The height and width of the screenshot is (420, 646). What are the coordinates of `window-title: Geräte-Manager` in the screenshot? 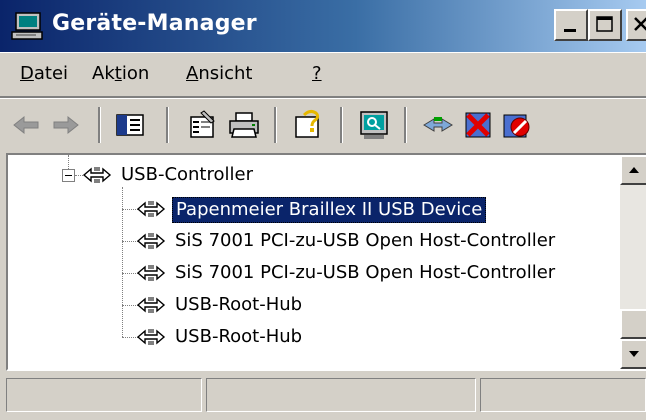 It's located at (154, 23).